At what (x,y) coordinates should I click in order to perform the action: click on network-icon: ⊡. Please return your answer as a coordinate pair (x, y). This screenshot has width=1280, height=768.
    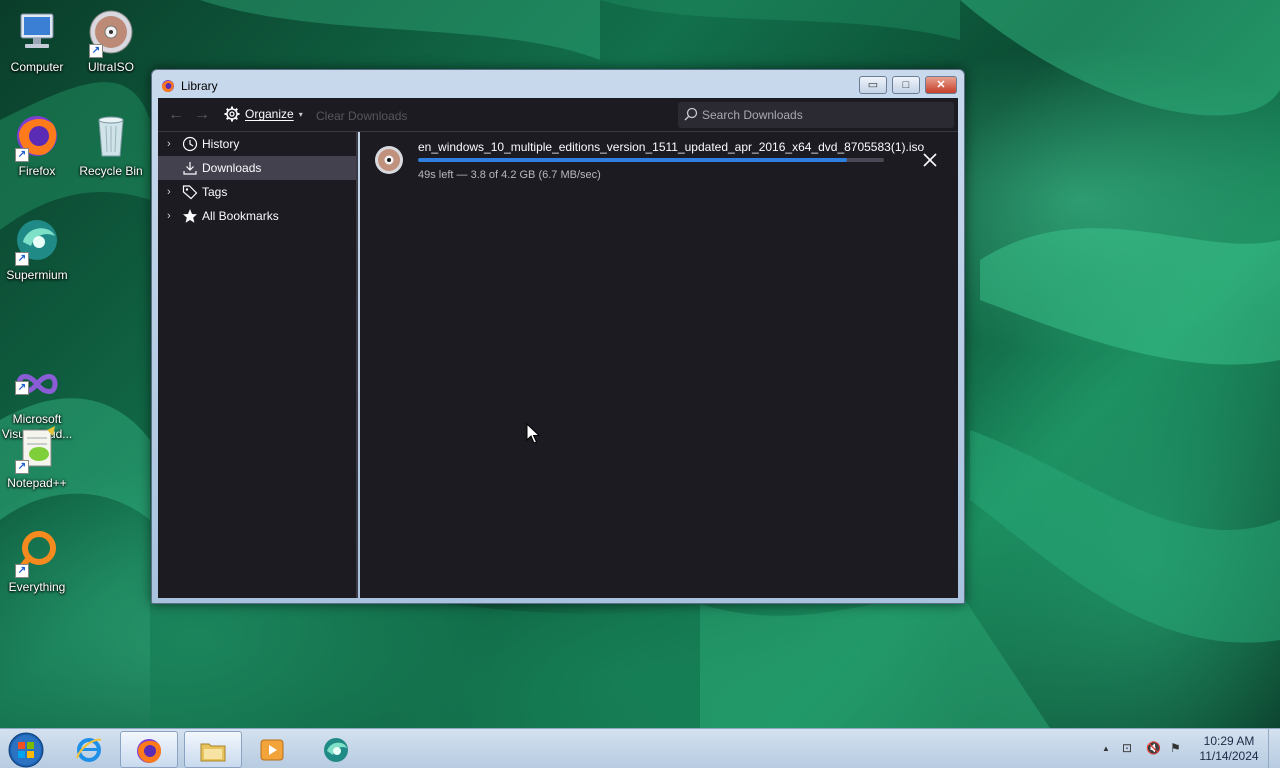
    Looking at the image, I should click on (1127, 748).